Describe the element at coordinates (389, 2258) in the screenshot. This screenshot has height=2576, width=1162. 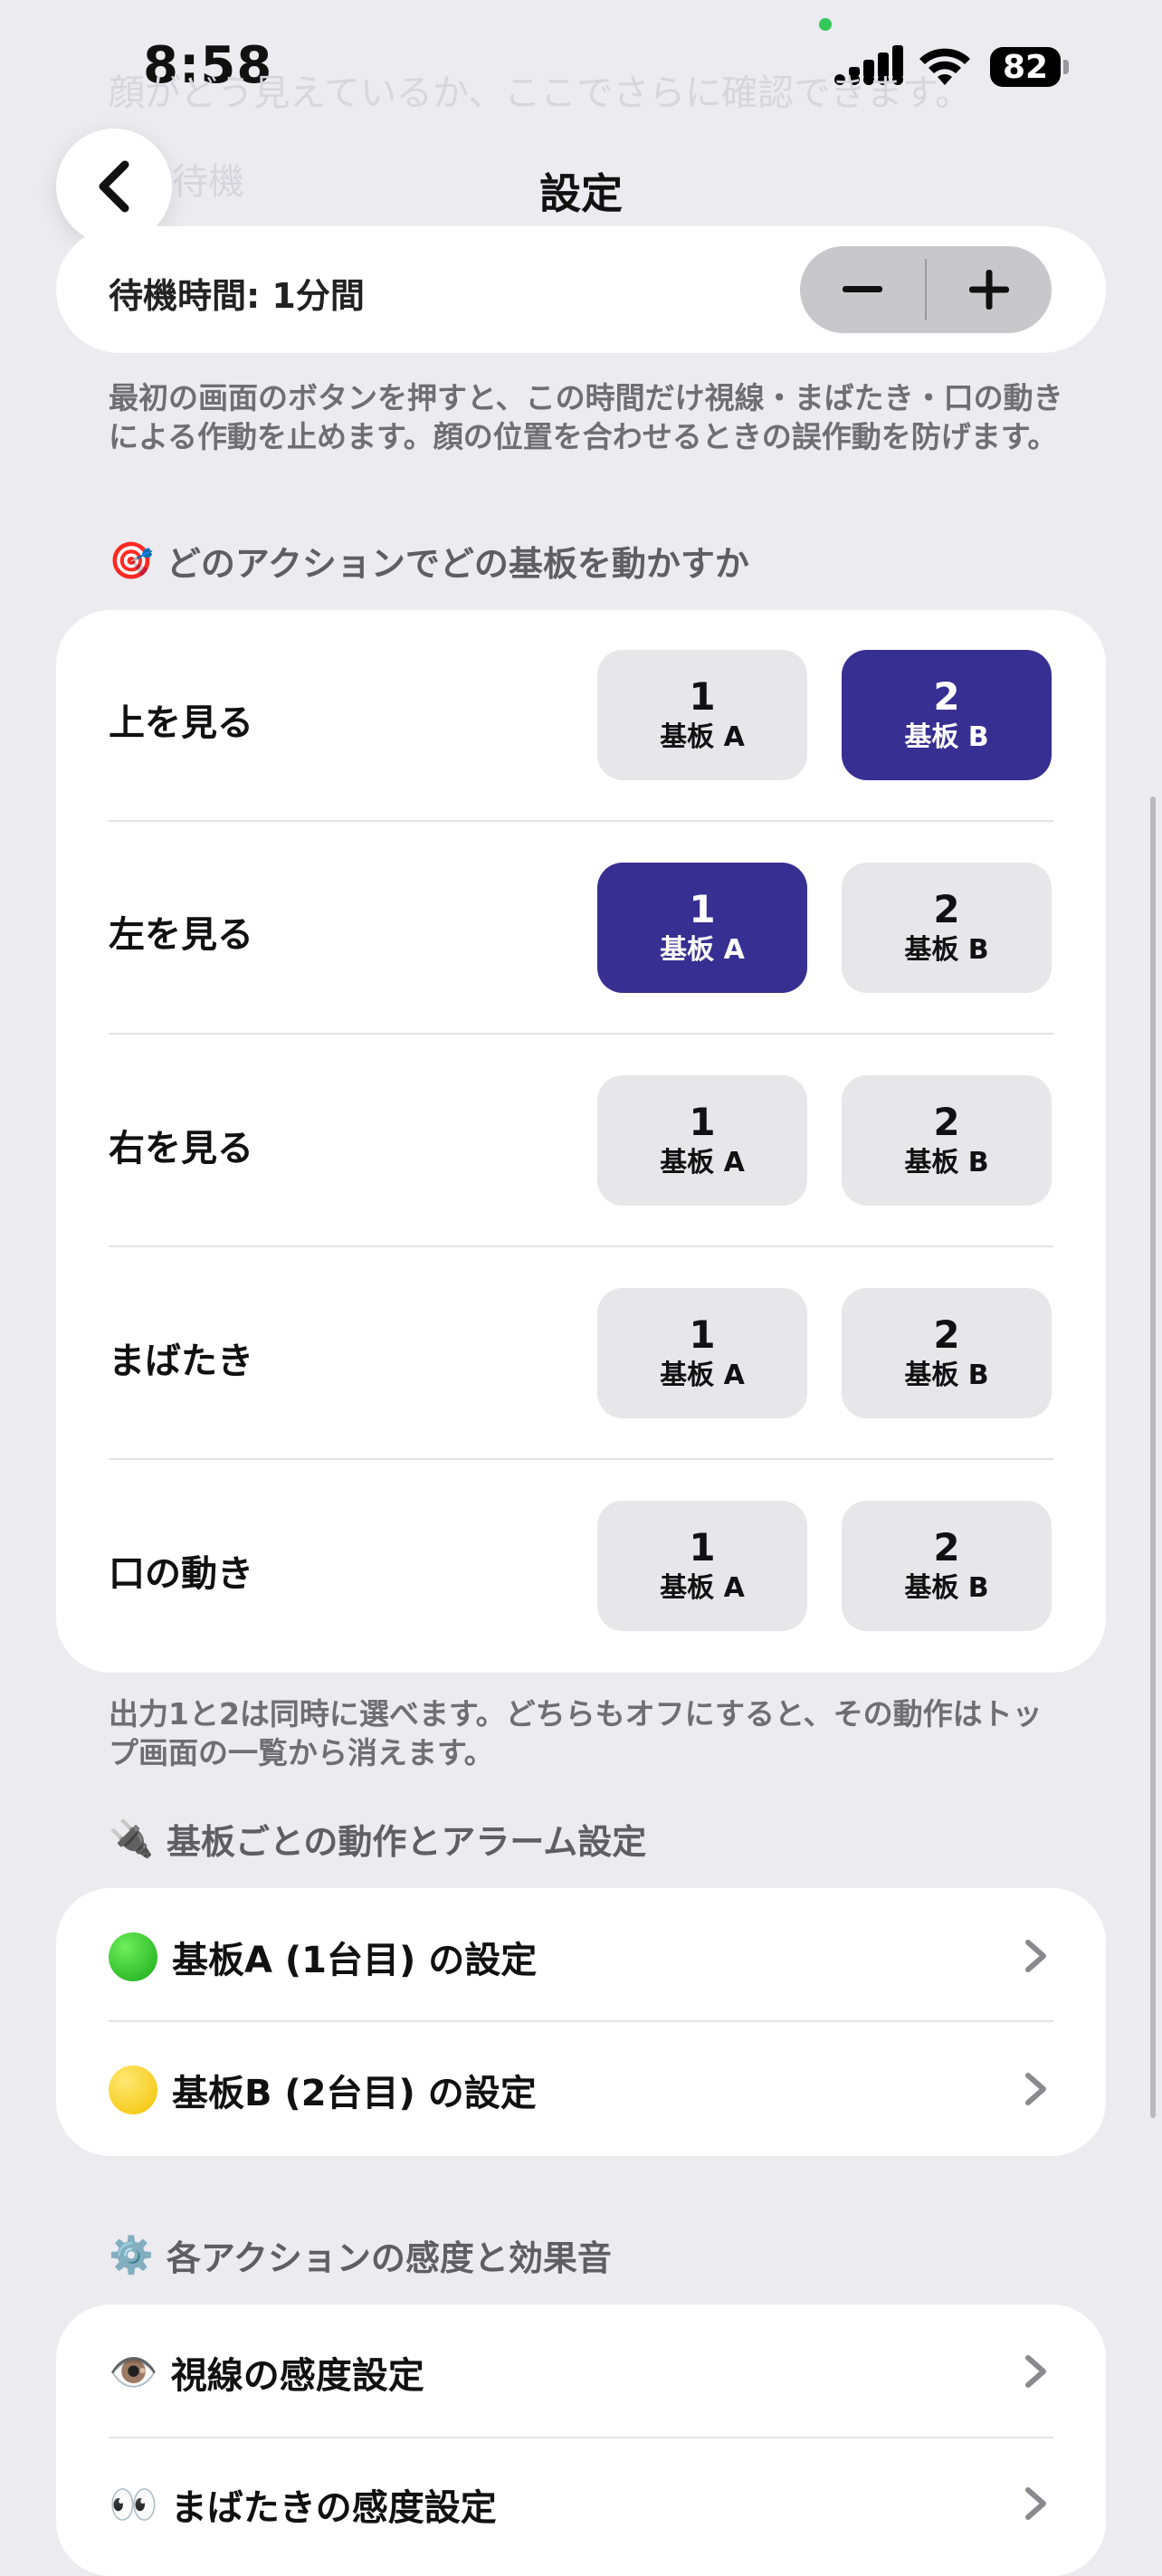
I see `sensitivity-section-title: 各アクションの感度と効果音` at that location.